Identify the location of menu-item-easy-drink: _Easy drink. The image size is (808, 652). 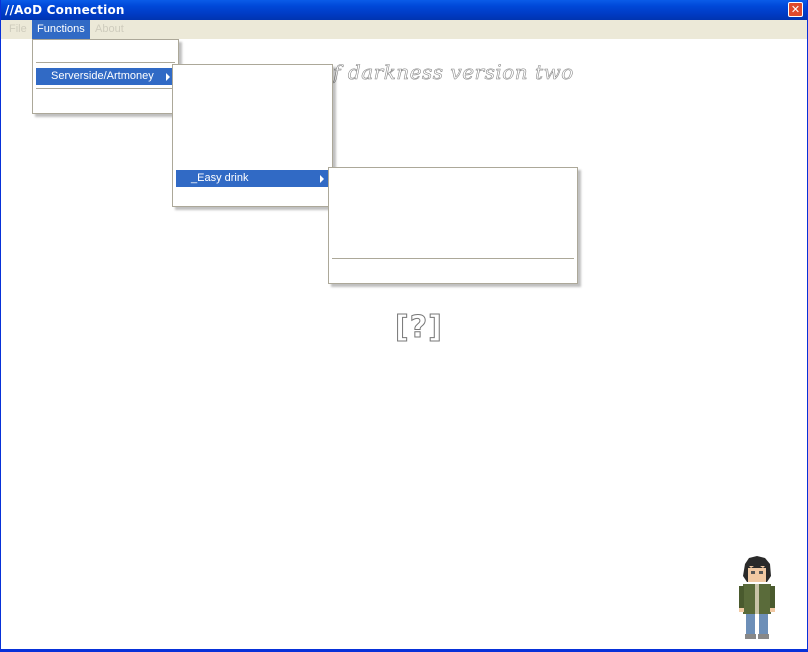
(252, 178).